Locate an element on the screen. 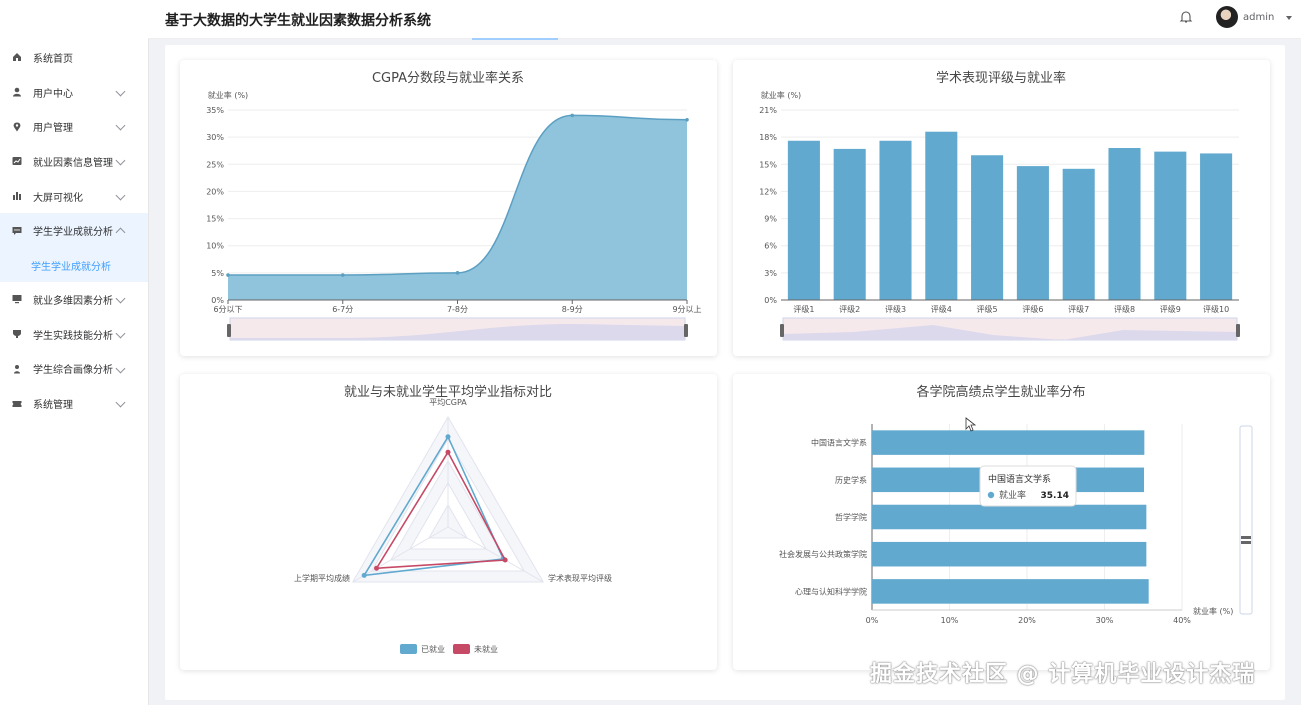 This screenshot has height=705, width=1301. chart-icon is located at coordinates (17, 161).